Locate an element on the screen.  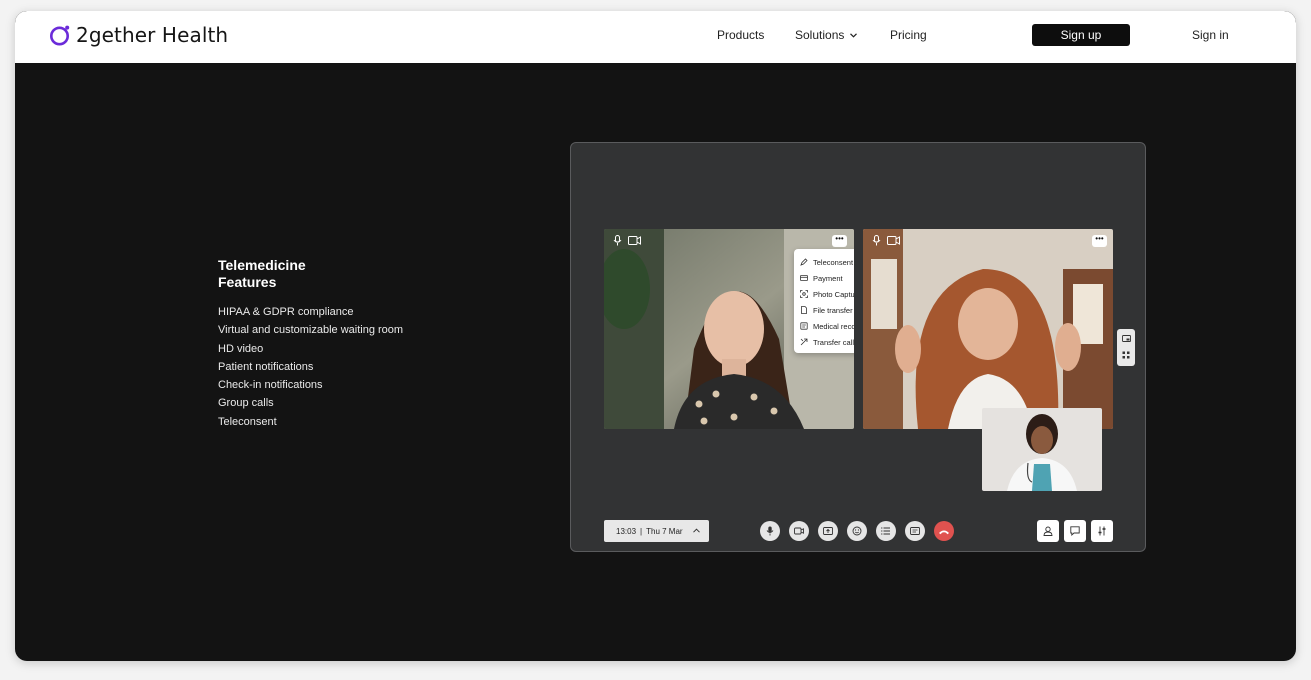
file-icon is located at coordinates (804, 310).